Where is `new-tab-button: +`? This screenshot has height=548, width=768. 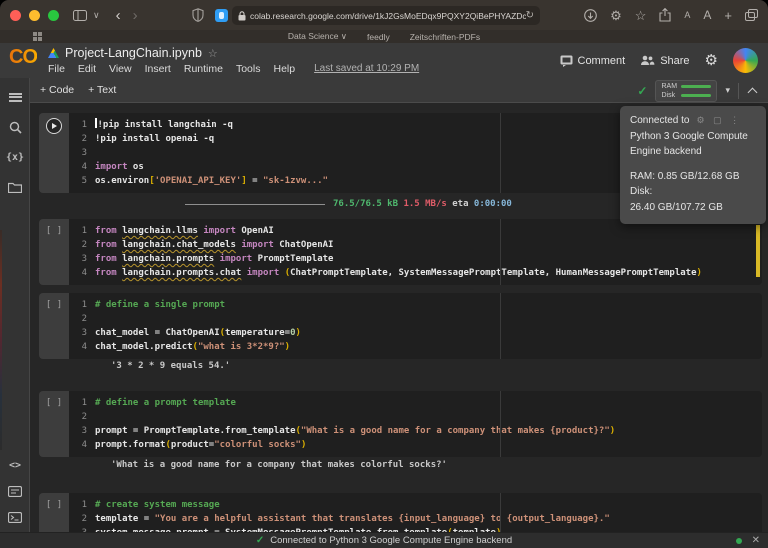
new-tab-button: + is located at coordinates (728, 15).